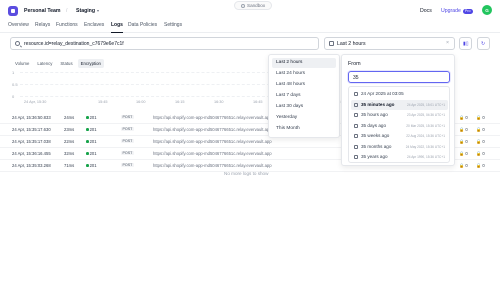 This screenshot has height=294, width=500. I want to click on suggestion-label: 24 Apr 2025 at 03:05, so click(382, 94).